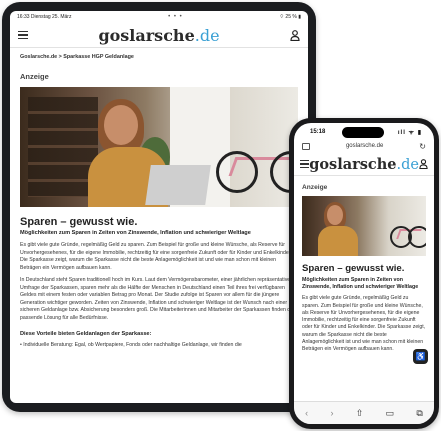  Describe the element at coordinates (306, 413) in the screenshot. I see `back-icon: ‹` at that location.